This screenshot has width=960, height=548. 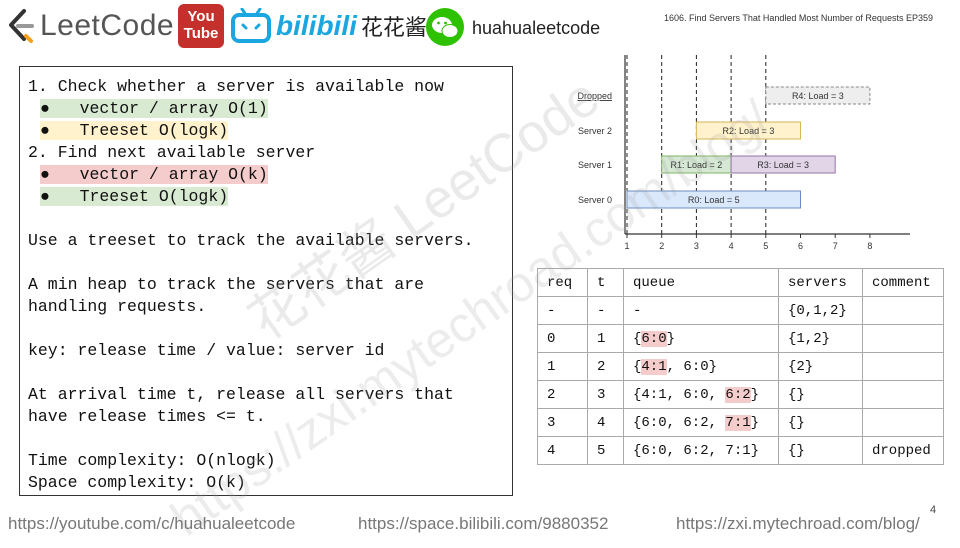 I want to click on footer-youtube-link: https://youtube.com/c/huahualeetcode, so click(x=151, y=524).